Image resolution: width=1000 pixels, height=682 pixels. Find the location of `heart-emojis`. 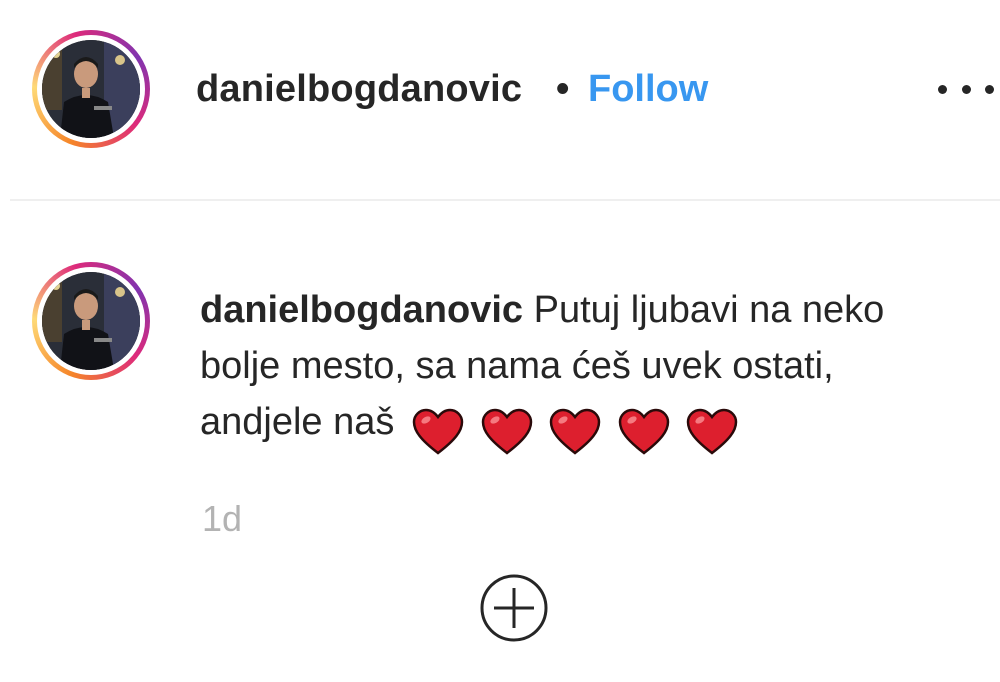

heart-emojis is located at coordinates (577, 430).